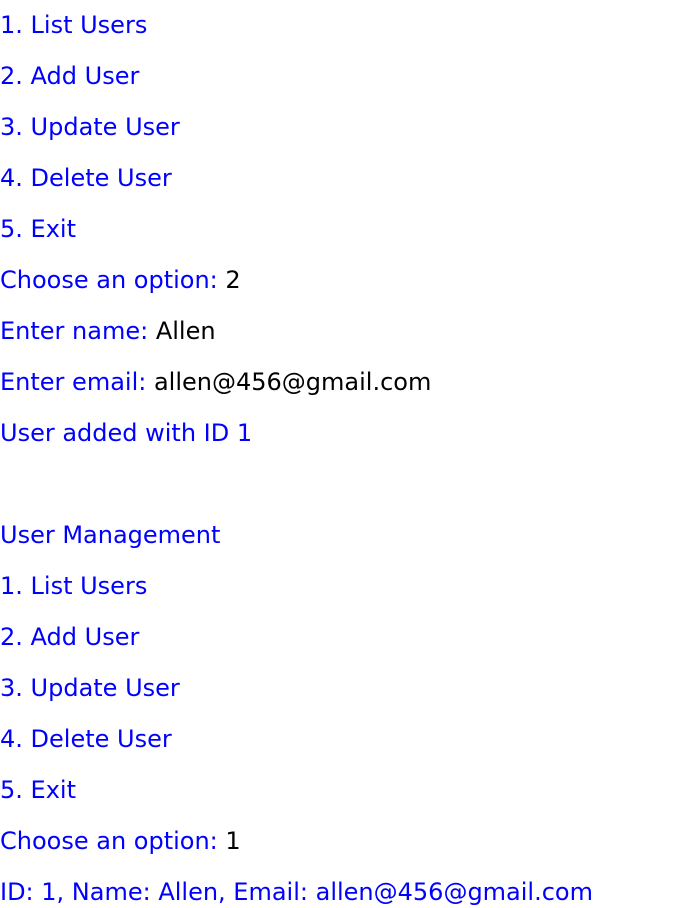 The image size is (676, 908). Describe the element at coordinates (186, 331) in the screenshot. I see `name-input: Allen` at that location.